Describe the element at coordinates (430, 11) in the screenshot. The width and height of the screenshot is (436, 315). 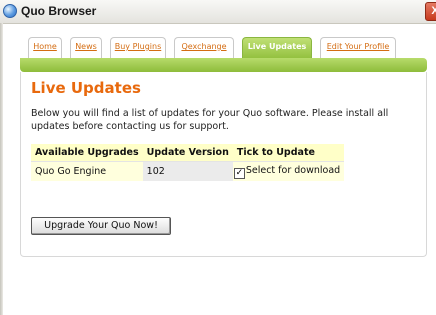
I see `close-button: X` at that location.